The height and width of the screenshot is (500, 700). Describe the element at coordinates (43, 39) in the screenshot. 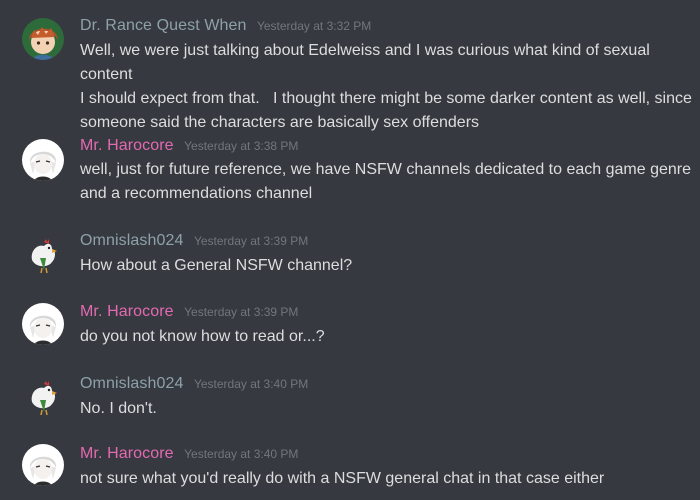

I see `anime-boy-avatar-icon` at that location.